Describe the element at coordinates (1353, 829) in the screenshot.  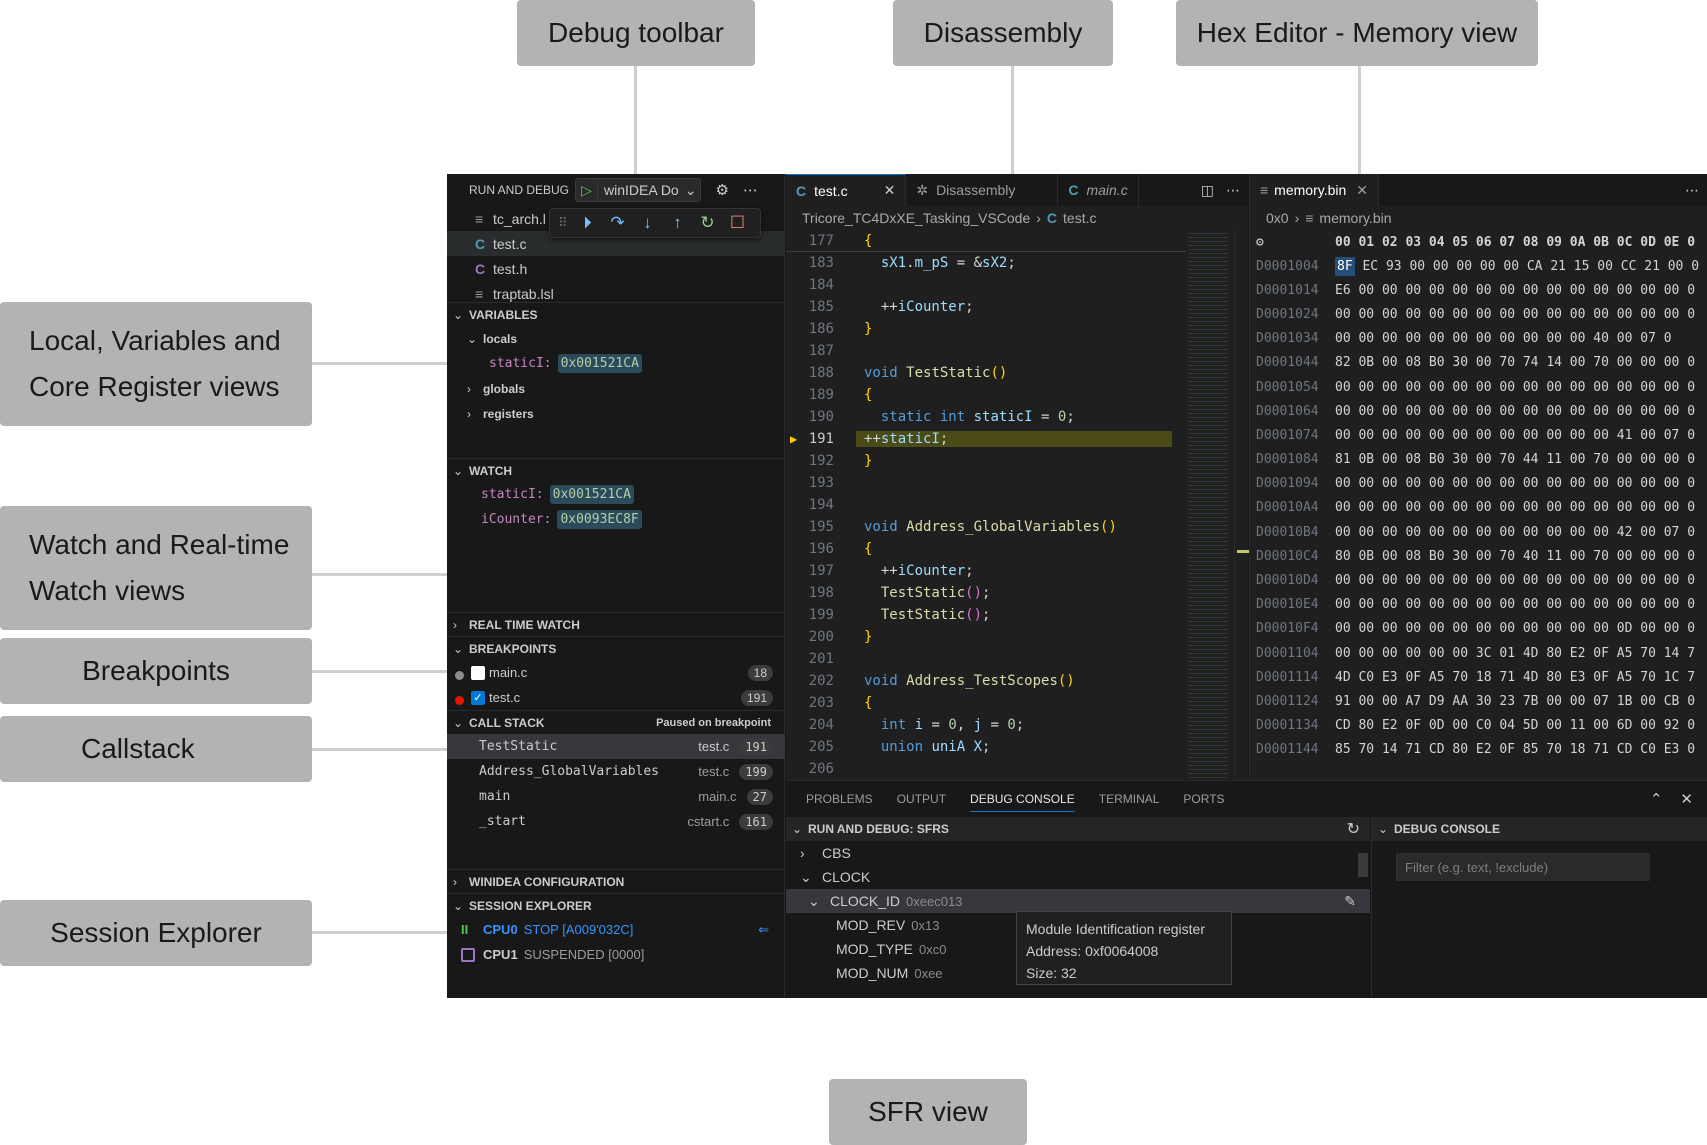
I see `refresh-icon: ↻` at that location.